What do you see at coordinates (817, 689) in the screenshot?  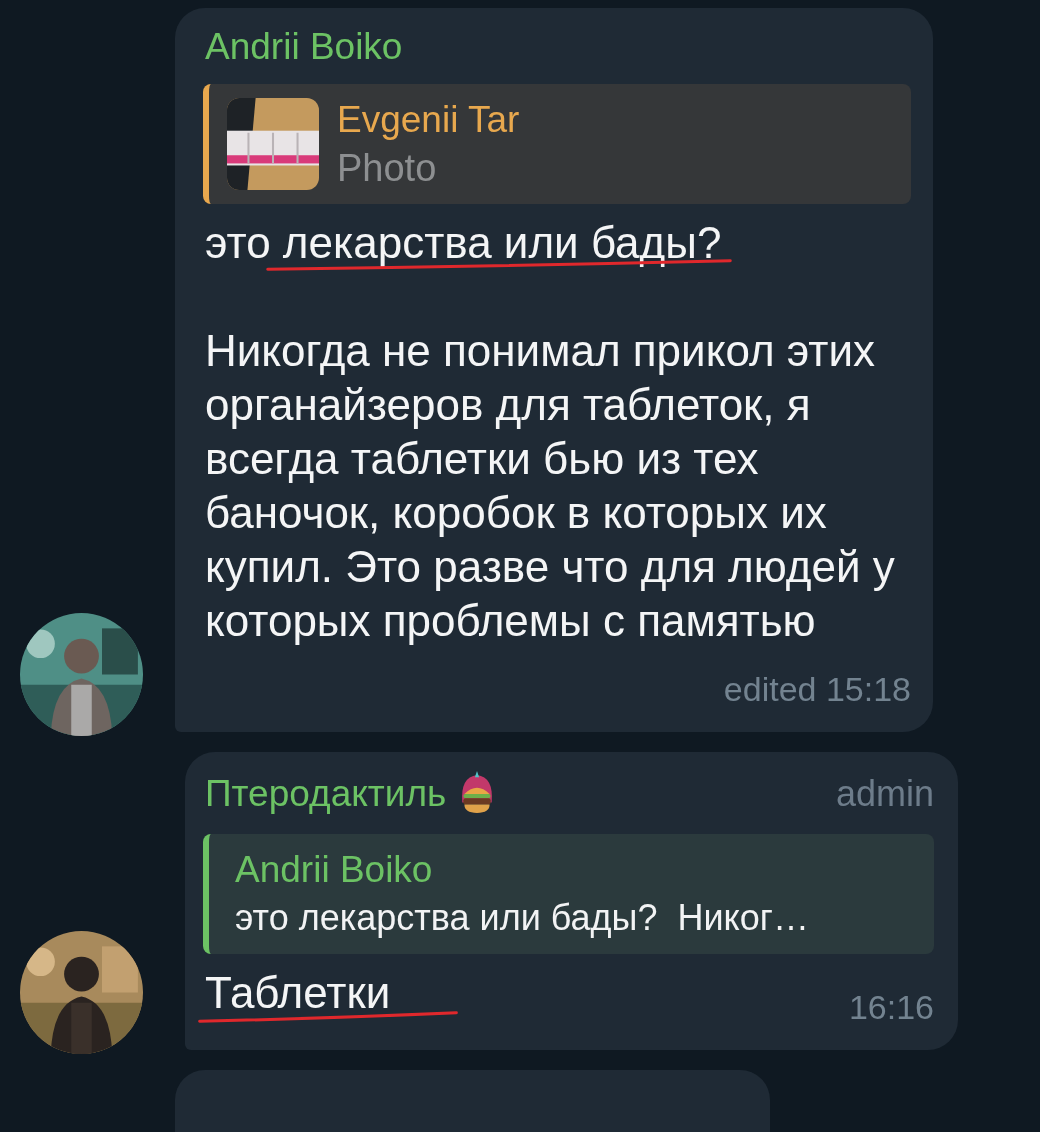 I see `message-time: edited 15:18` at bounding box center [817, 689].